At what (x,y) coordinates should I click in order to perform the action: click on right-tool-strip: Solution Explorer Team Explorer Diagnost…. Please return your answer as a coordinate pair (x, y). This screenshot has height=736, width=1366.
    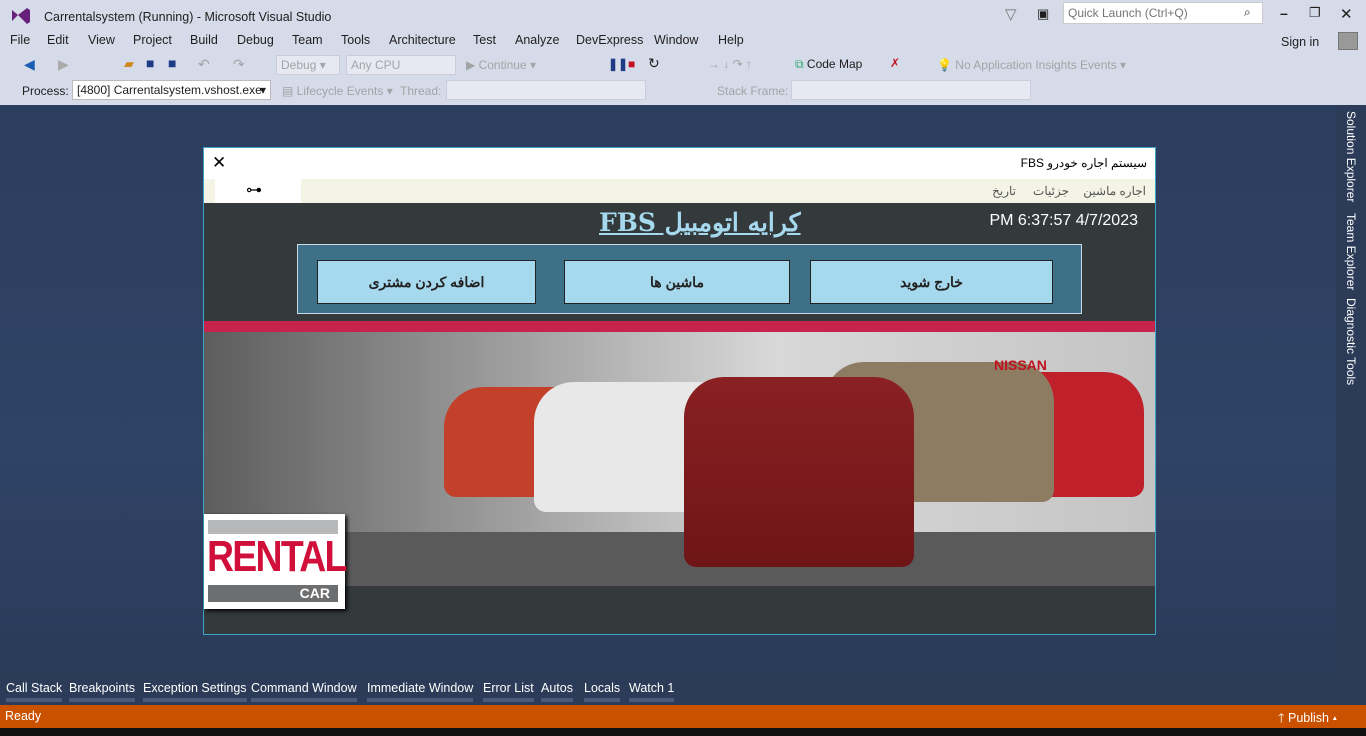
    Looking at the image, I should click on (1351, 405).